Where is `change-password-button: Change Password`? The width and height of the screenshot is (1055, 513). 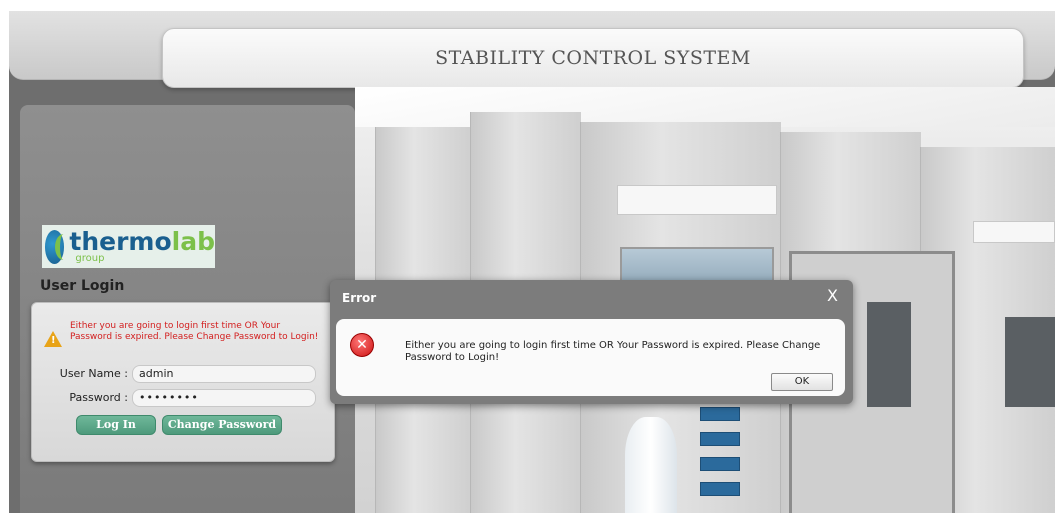
change-password-button: Change Password is located at coordinates (222, 425).